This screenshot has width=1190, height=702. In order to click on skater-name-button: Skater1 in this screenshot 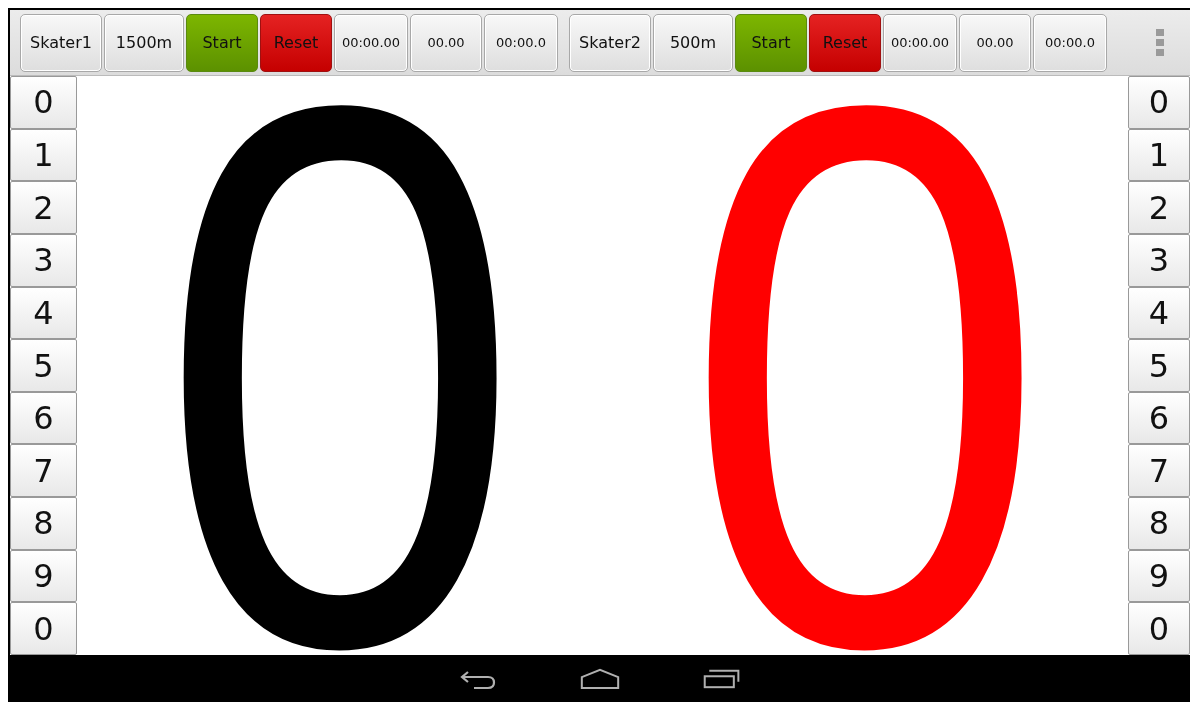, I will do `click(61, 42)`.